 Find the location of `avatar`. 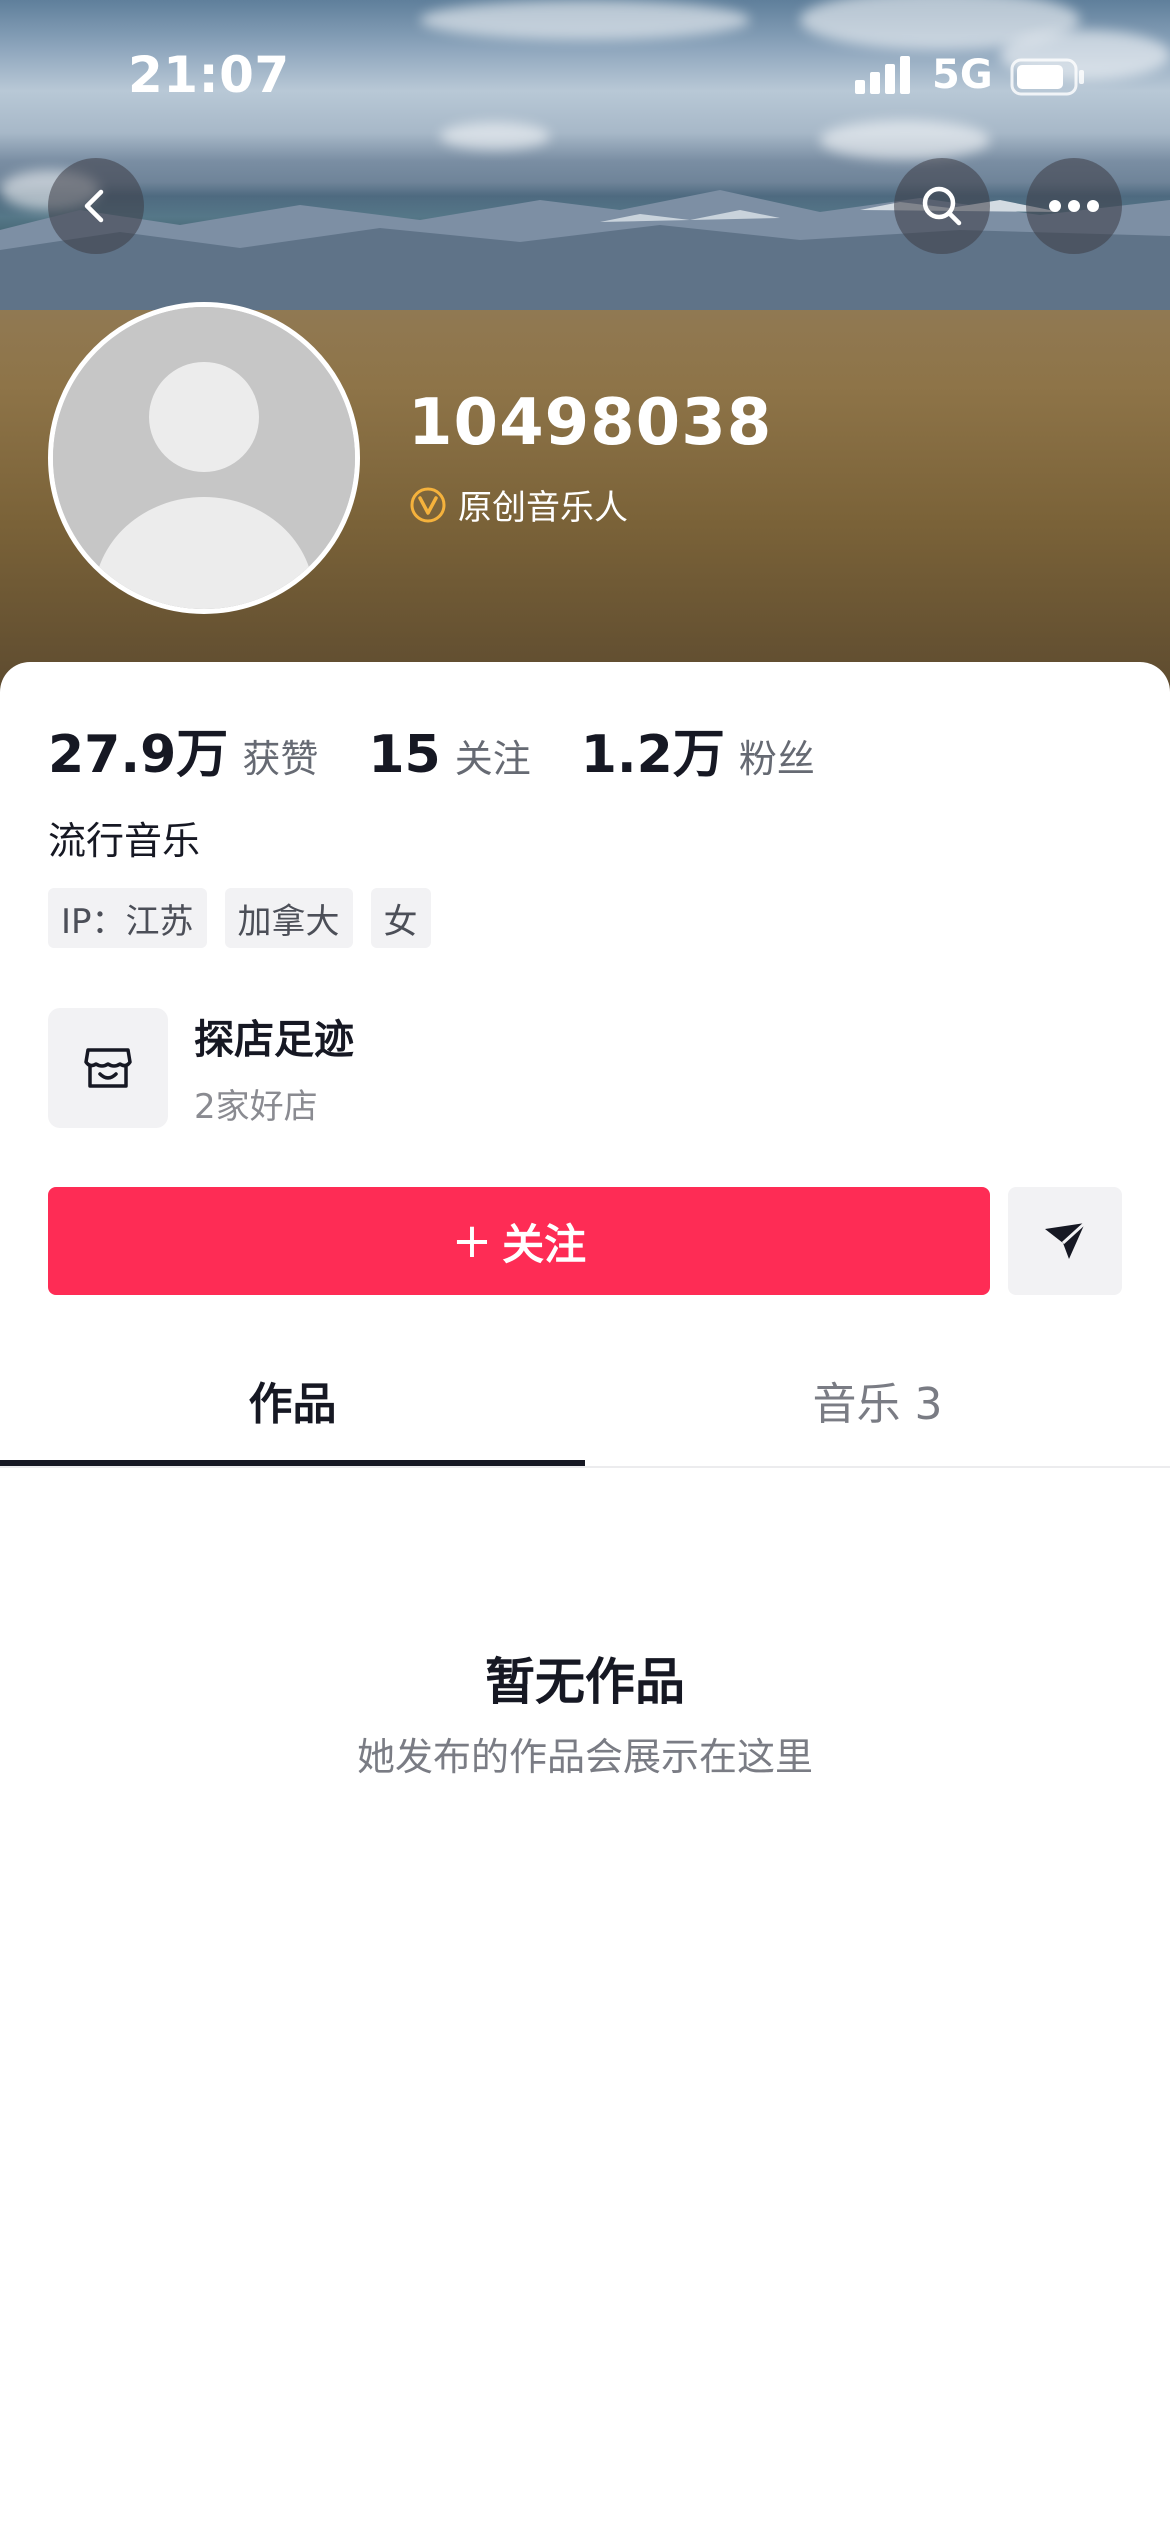

avatar is located at coordinates (204, 458).